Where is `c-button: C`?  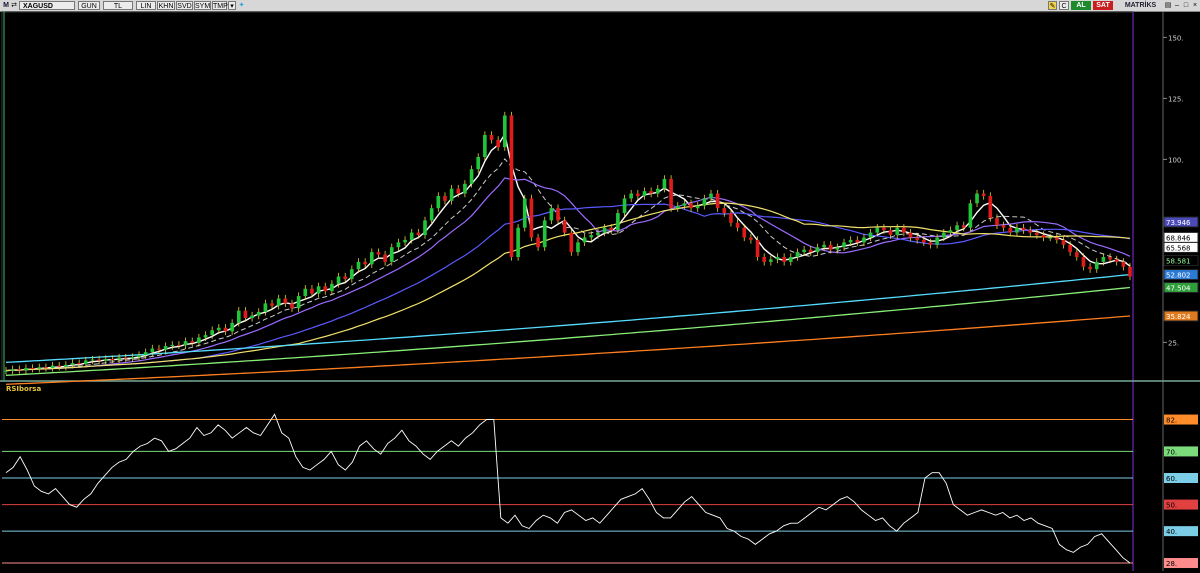
c-button: C is located at coordinates (1064, 5).